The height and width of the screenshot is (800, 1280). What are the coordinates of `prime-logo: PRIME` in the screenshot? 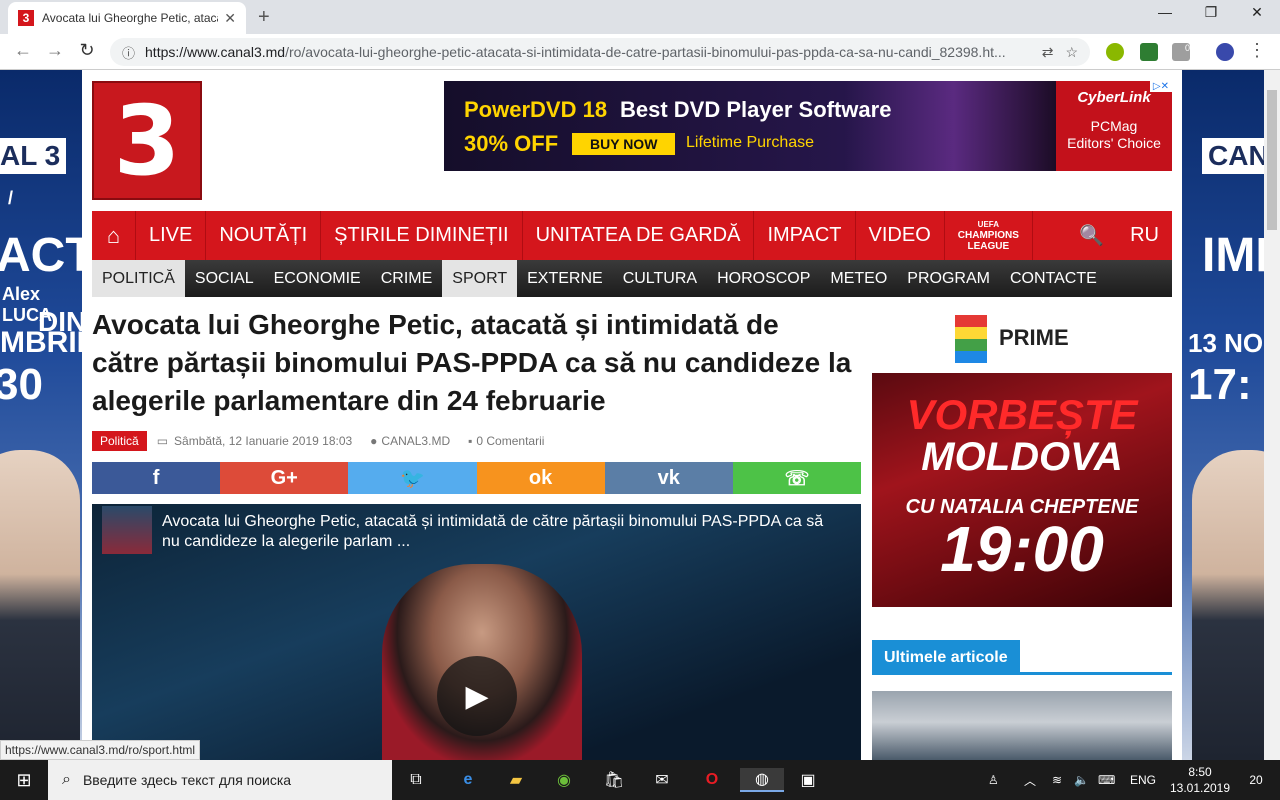 It's located at (1064, 339).